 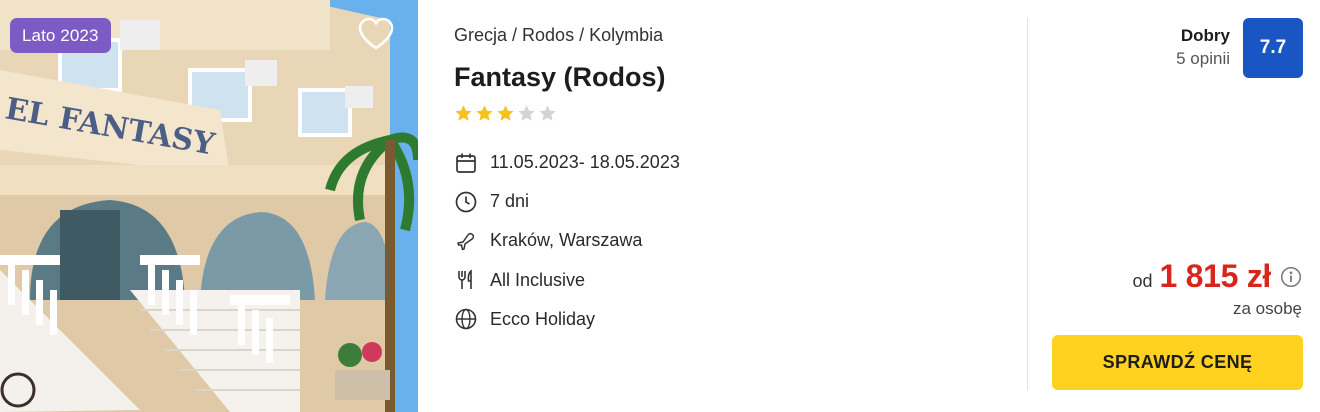 What do you see at coordinates (466, 319) in the screenshot?
I see `globe-icon` at bounding box center [466, 319].